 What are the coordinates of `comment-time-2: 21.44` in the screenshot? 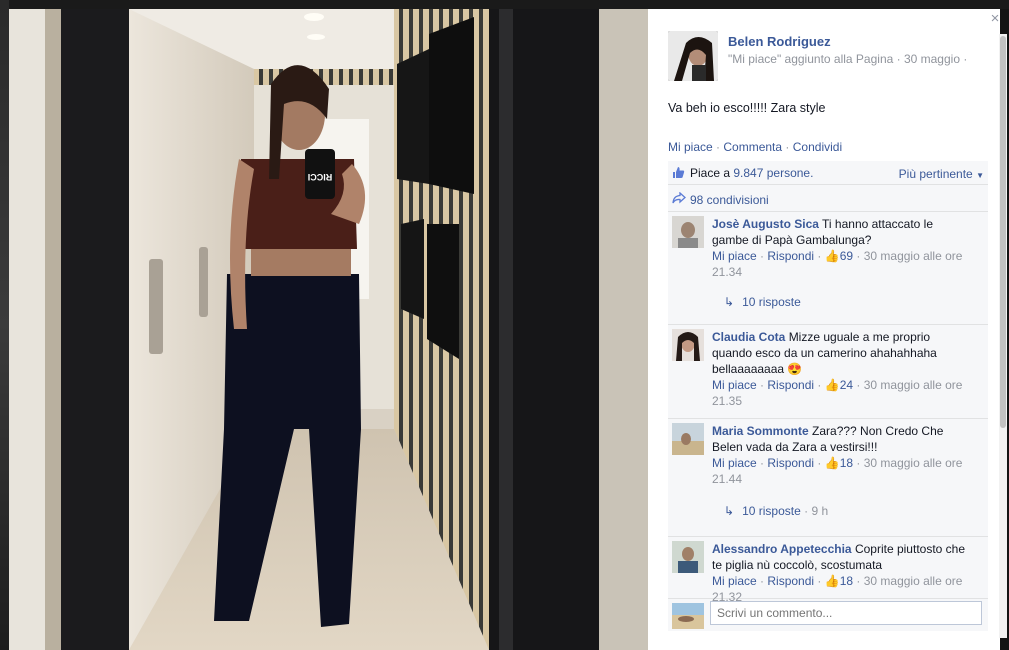 It's located at (727, 479).